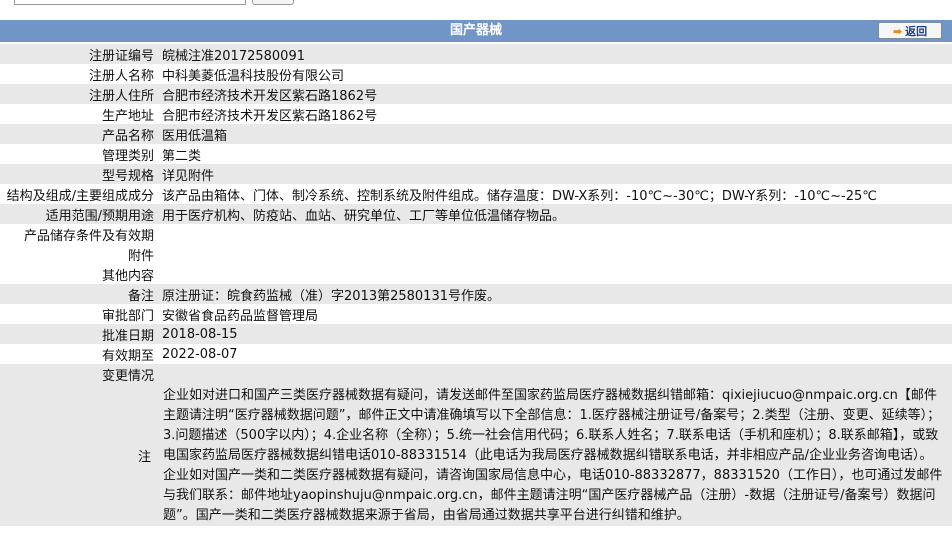  I want to click on table-row: 备注 原注册证：皖食药监械（准）字2013第2580131号作废。, so click(476, 294).